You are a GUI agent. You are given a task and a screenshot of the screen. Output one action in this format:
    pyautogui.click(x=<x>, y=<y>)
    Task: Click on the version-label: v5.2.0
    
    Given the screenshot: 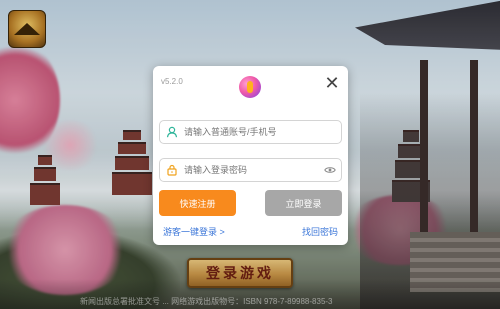 What is the action you would take?
    pyautogui.click(x=172, y=81)
    